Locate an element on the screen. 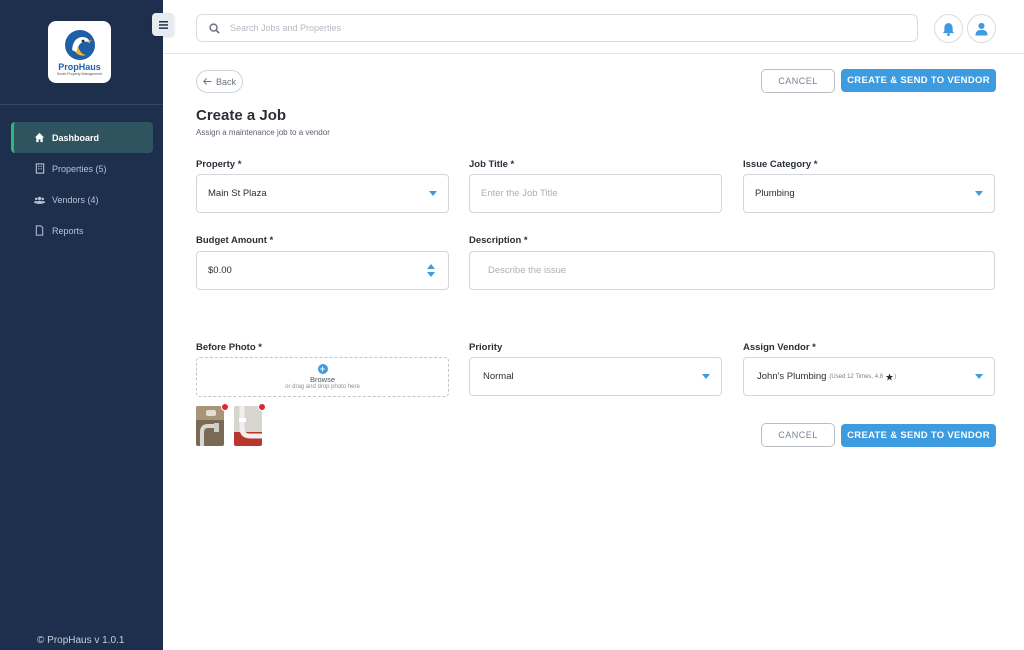  building-icon is located at coordinates (39, 168).